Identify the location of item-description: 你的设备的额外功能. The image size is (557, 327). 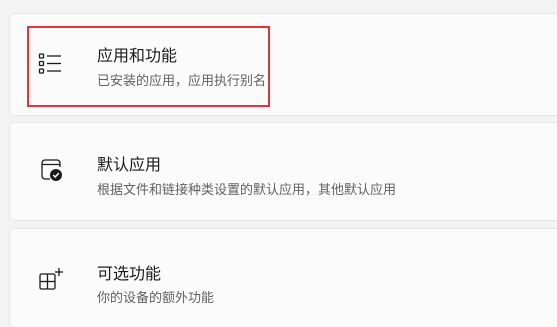
(156, 298).